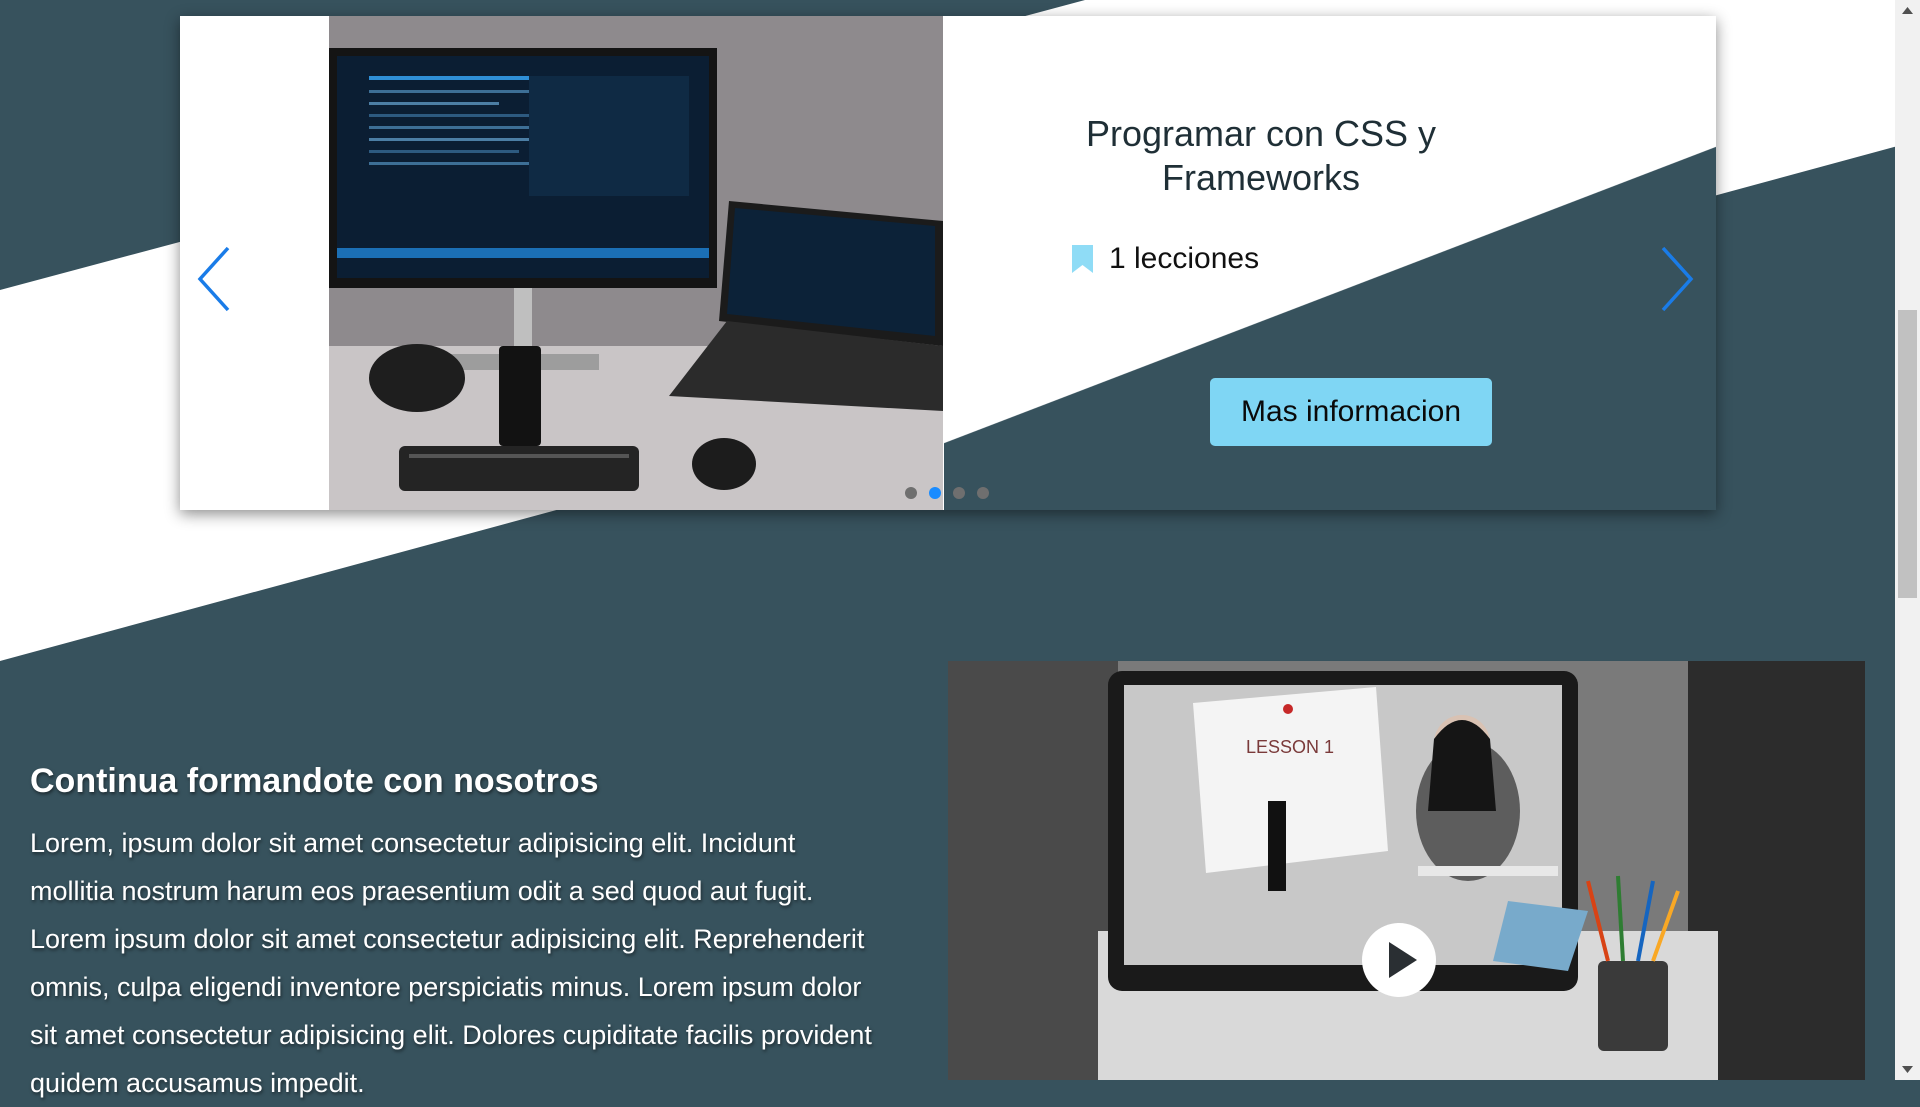  Describe the element at coordinates (1677, 279) in the screenshot. I see `carousel-next-icon` at that location.